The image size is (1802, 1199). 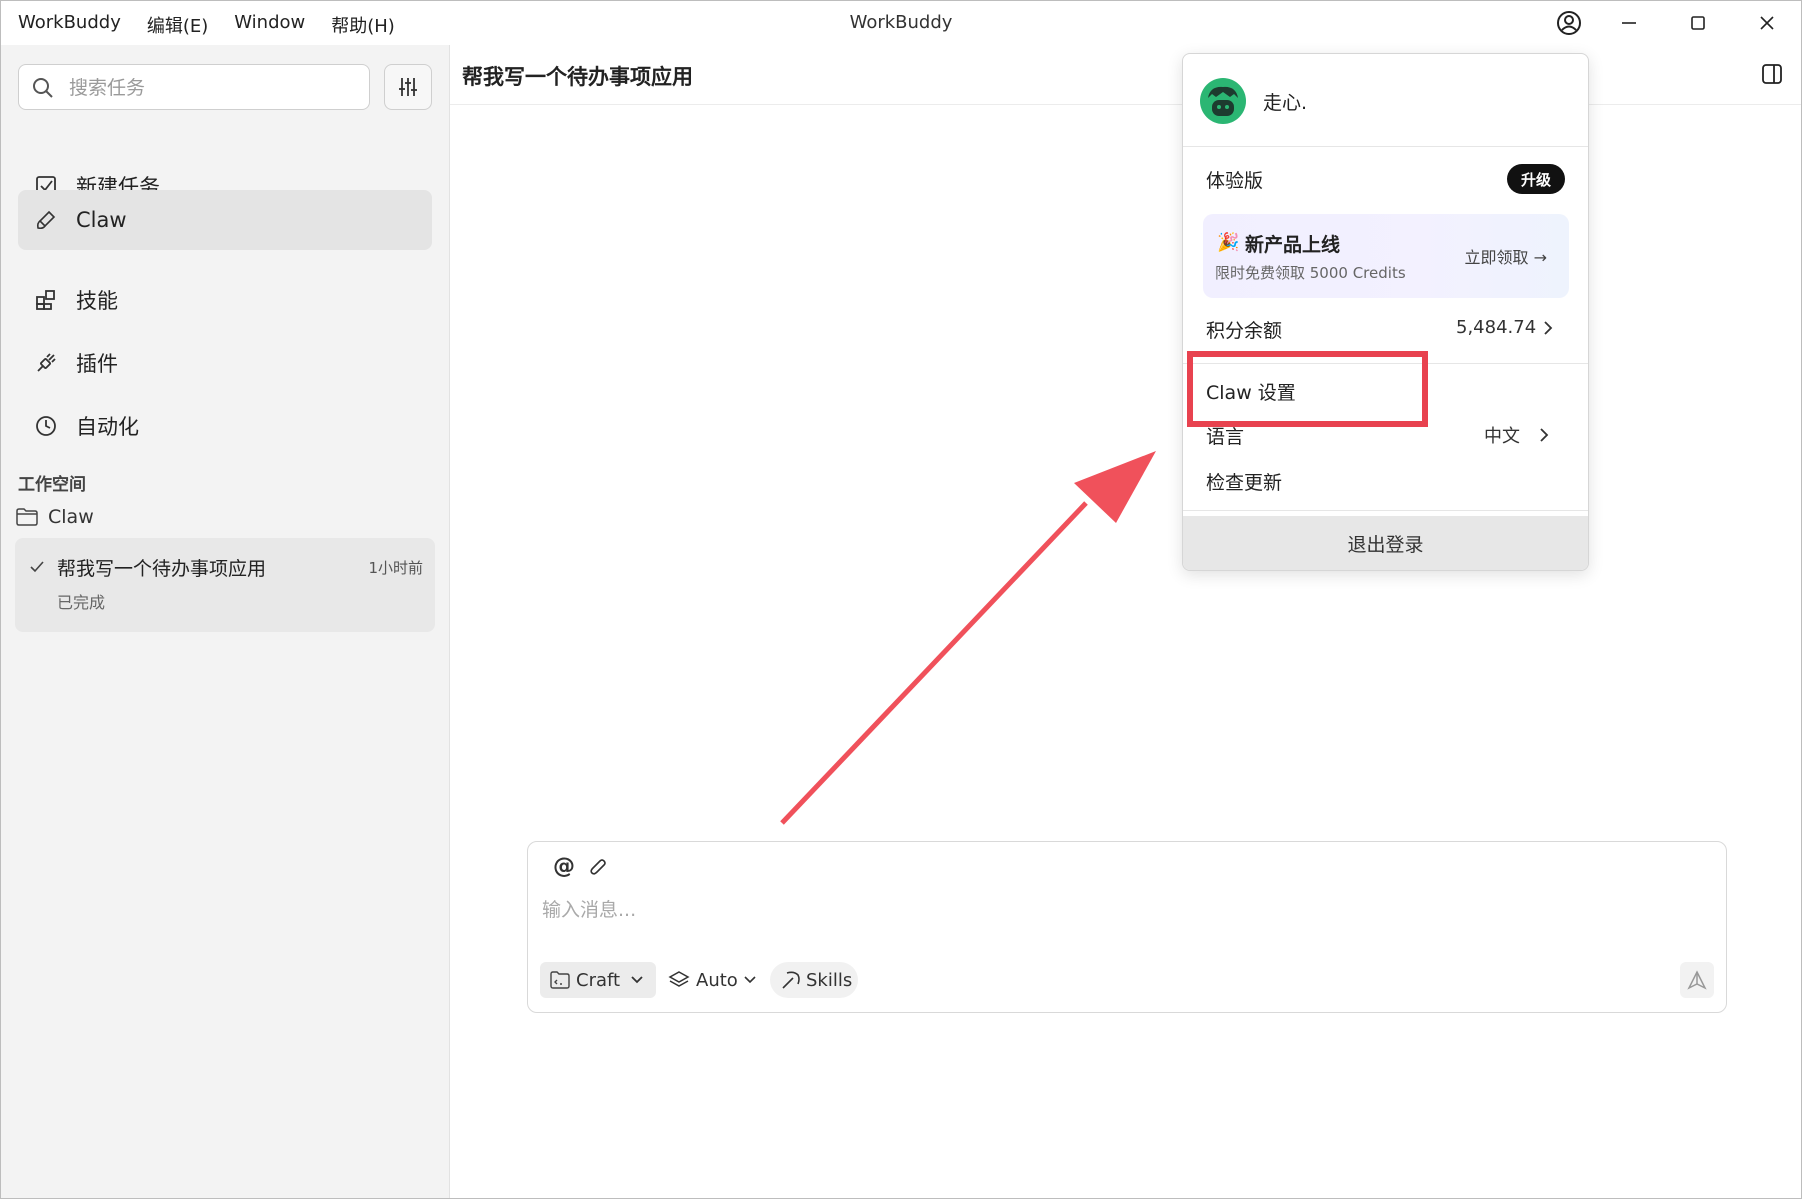 What do you see at coordinates (968, 638) in the screenshot?
I see `annotation-arrow` at bounding box center [968, 638].